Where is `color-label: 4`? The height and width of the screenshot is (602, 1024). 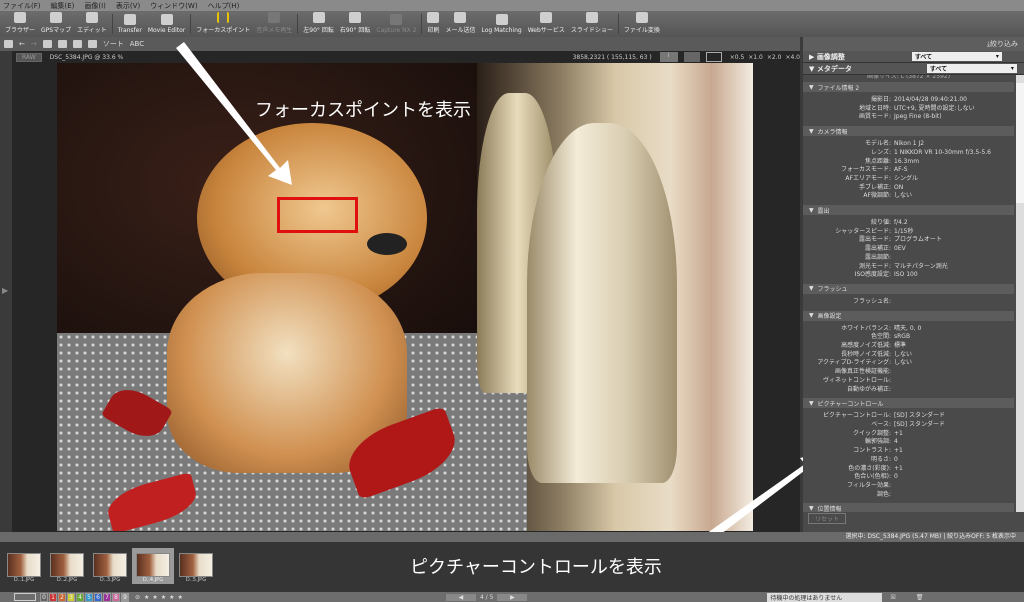
color-label: 4 is located at coordinates (80, 597).